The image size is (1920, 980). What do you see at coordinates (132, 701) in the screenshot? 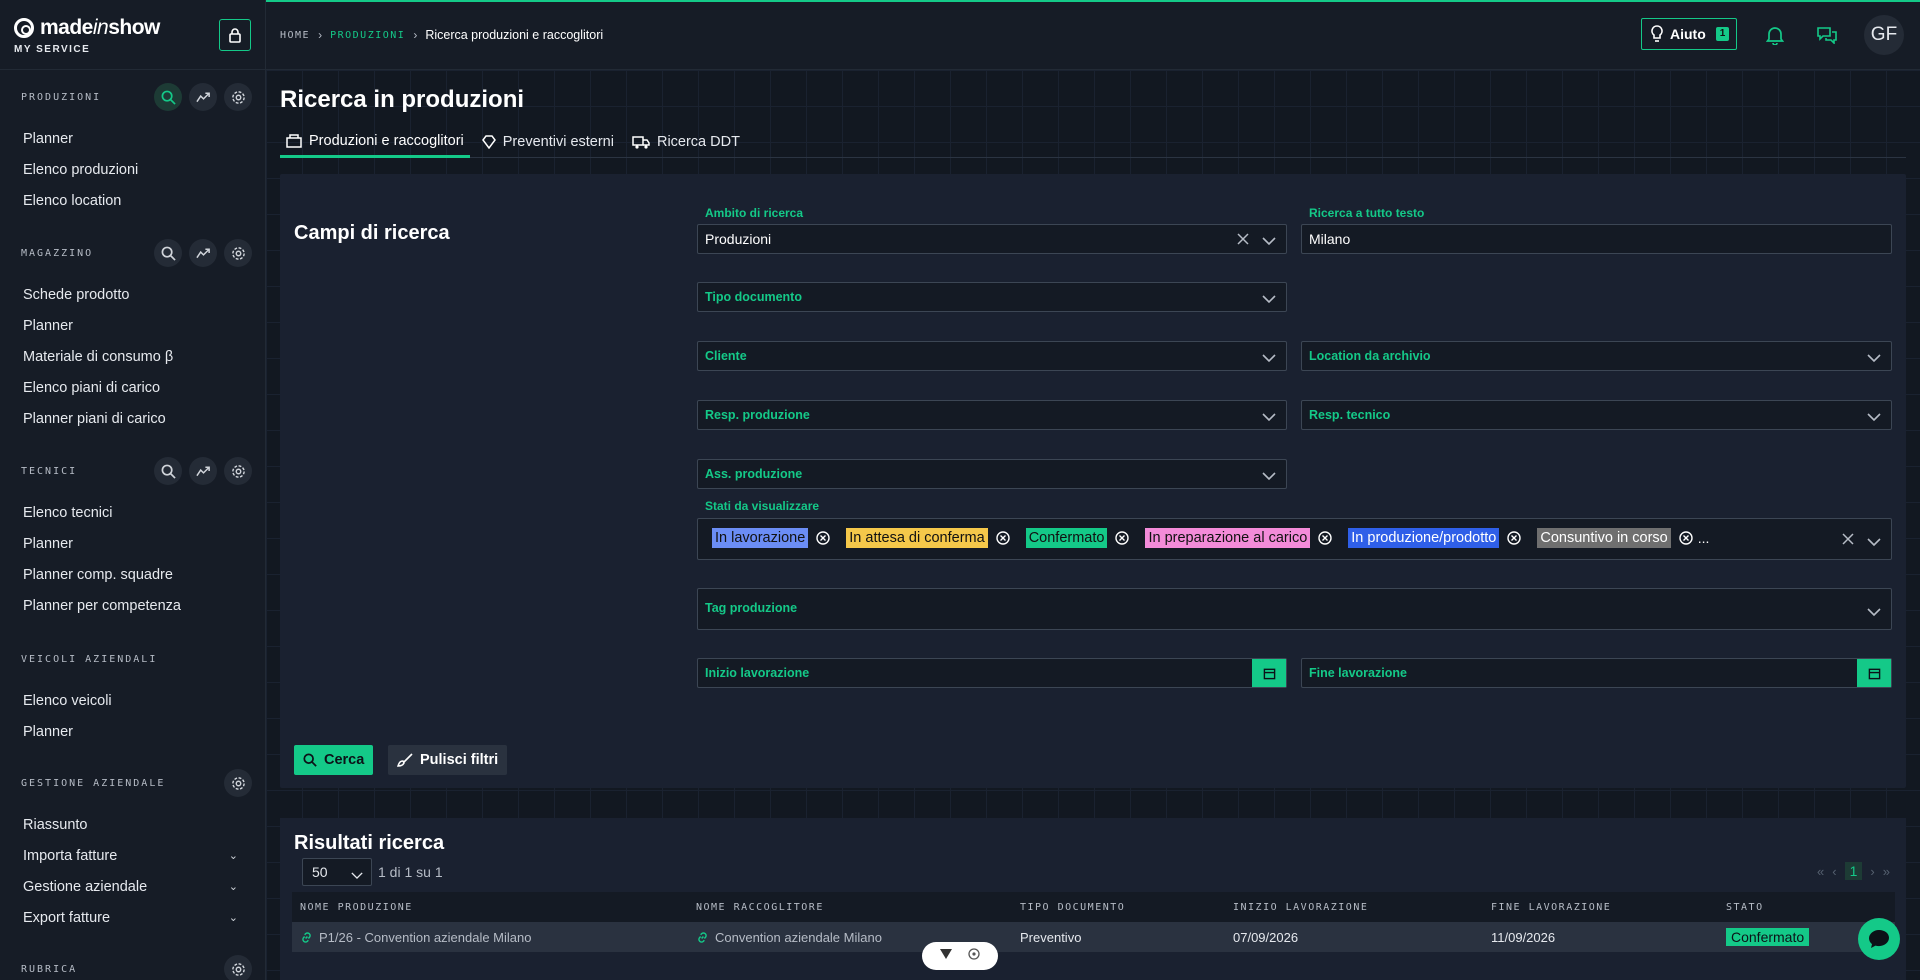
I see `sidebar-item-elenco-veicoli: Elenco veicoli` at bounding box center [132, 701].